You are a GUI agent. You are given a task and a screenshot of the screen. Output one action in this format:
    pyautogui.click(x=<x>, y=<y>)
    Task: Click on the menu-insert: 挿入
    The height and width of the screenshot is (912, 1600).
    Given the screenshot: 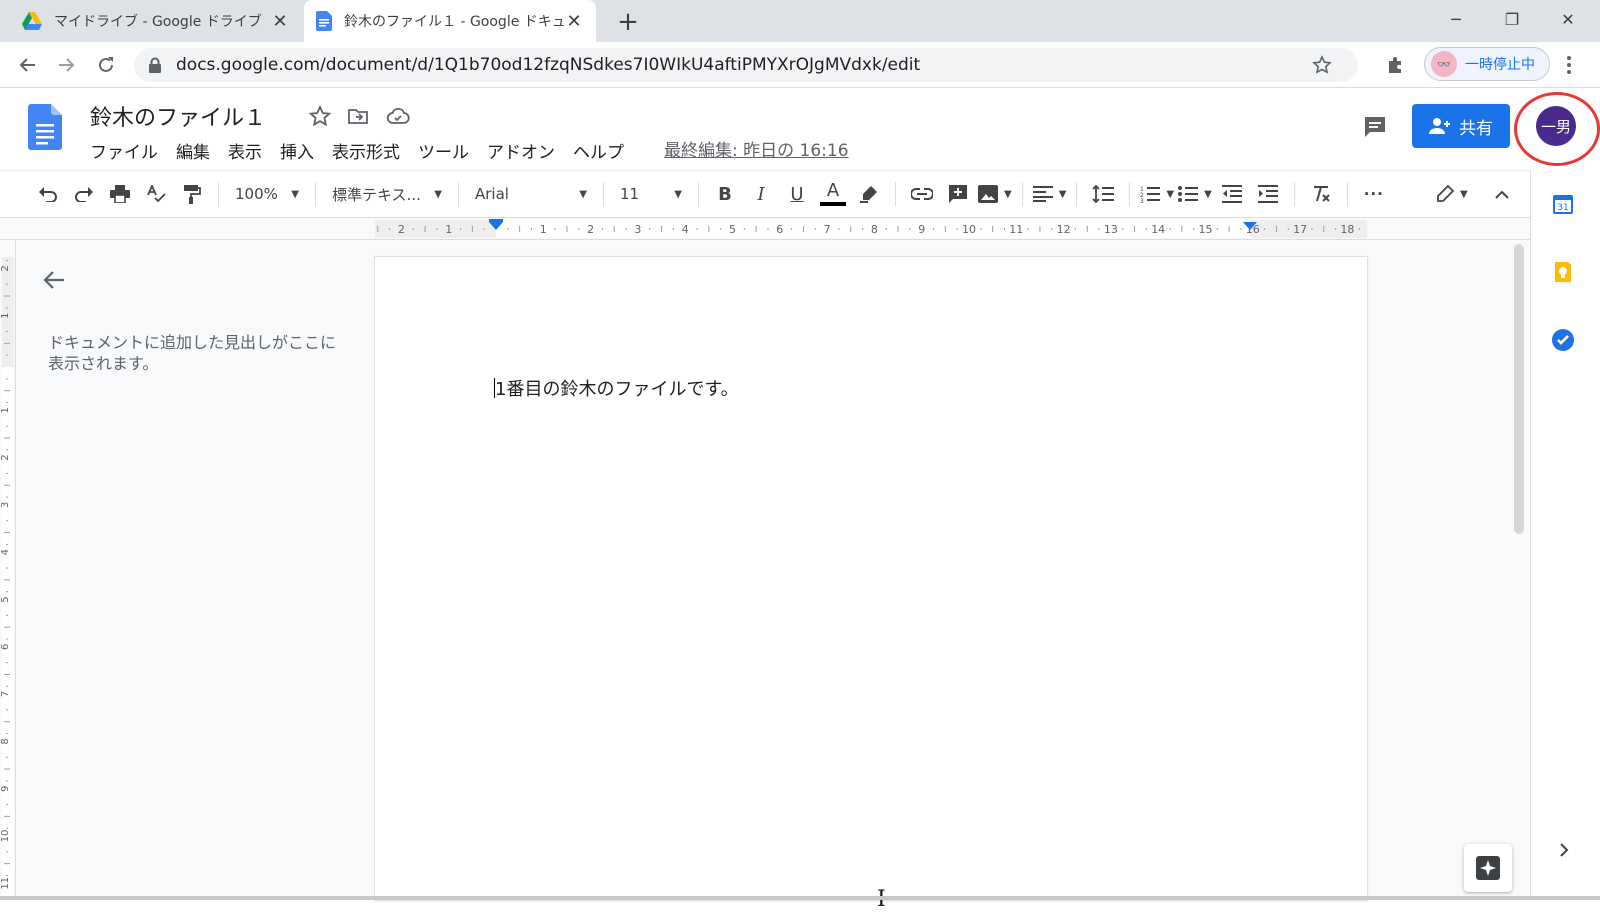 What is the action you would take?
    pyautogui.click(x=297, y=150)
    